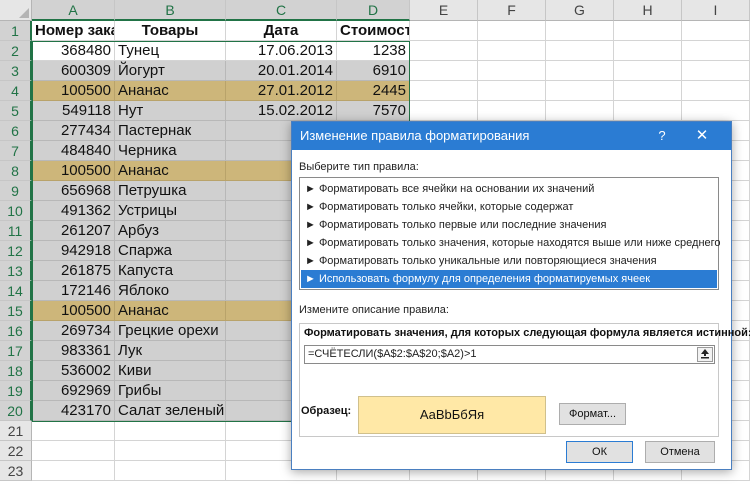  I want to click on row-header-12: 12, so click(16, 251).